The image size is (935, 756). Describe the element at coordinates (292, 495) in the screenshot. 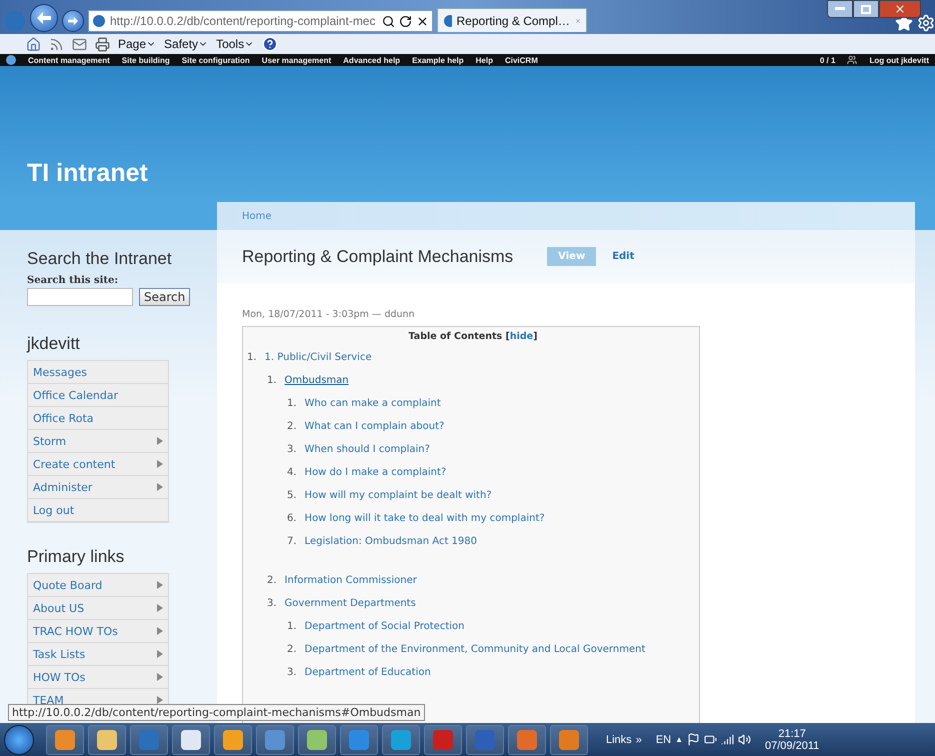

I see `list-number: 5.` at that location.